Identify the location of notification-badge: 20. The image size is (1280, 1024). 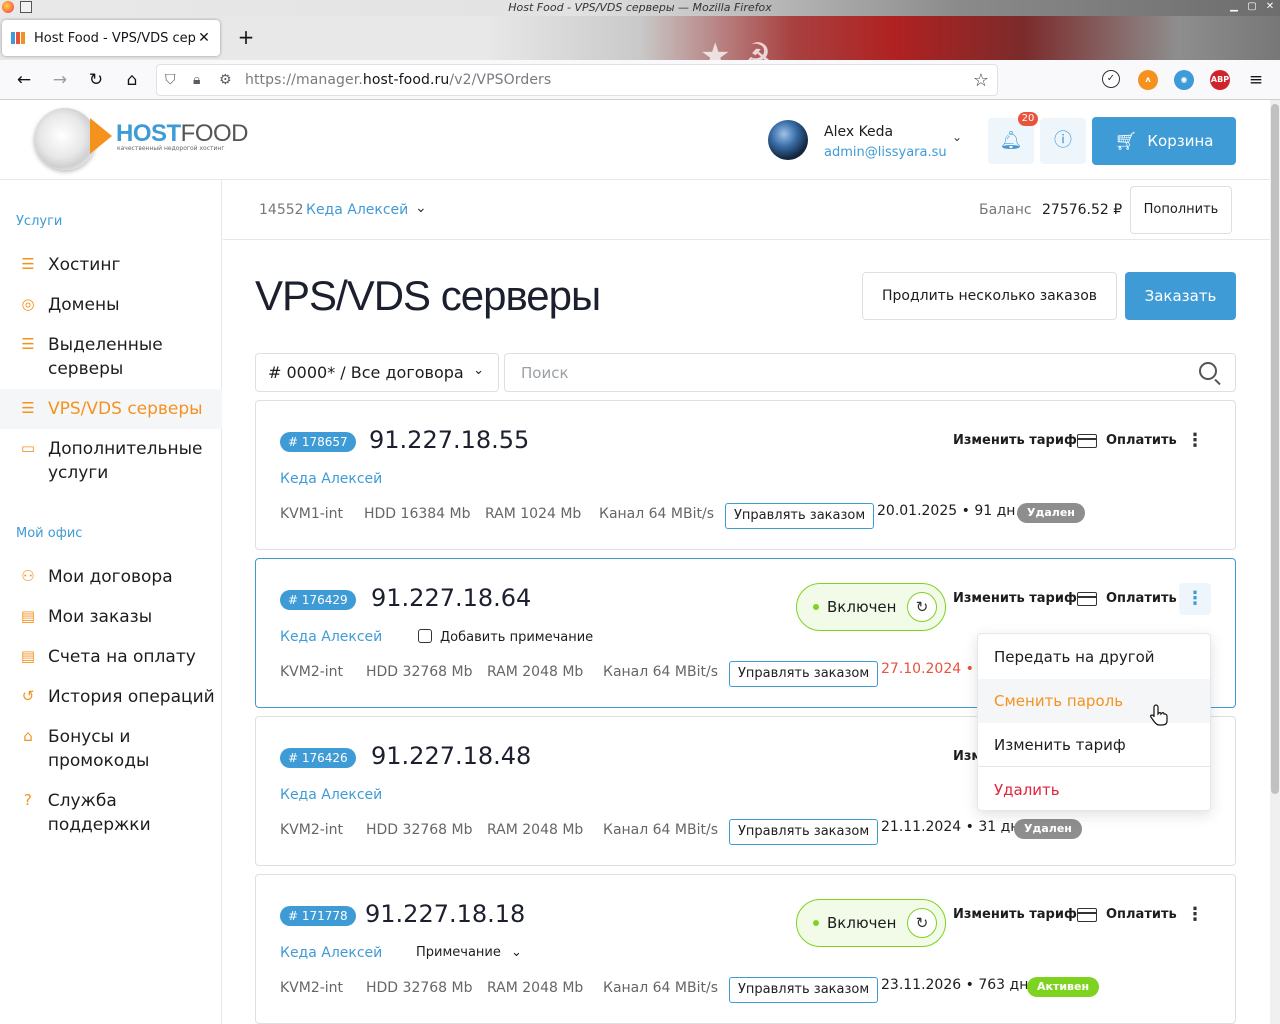
(1028, 119).